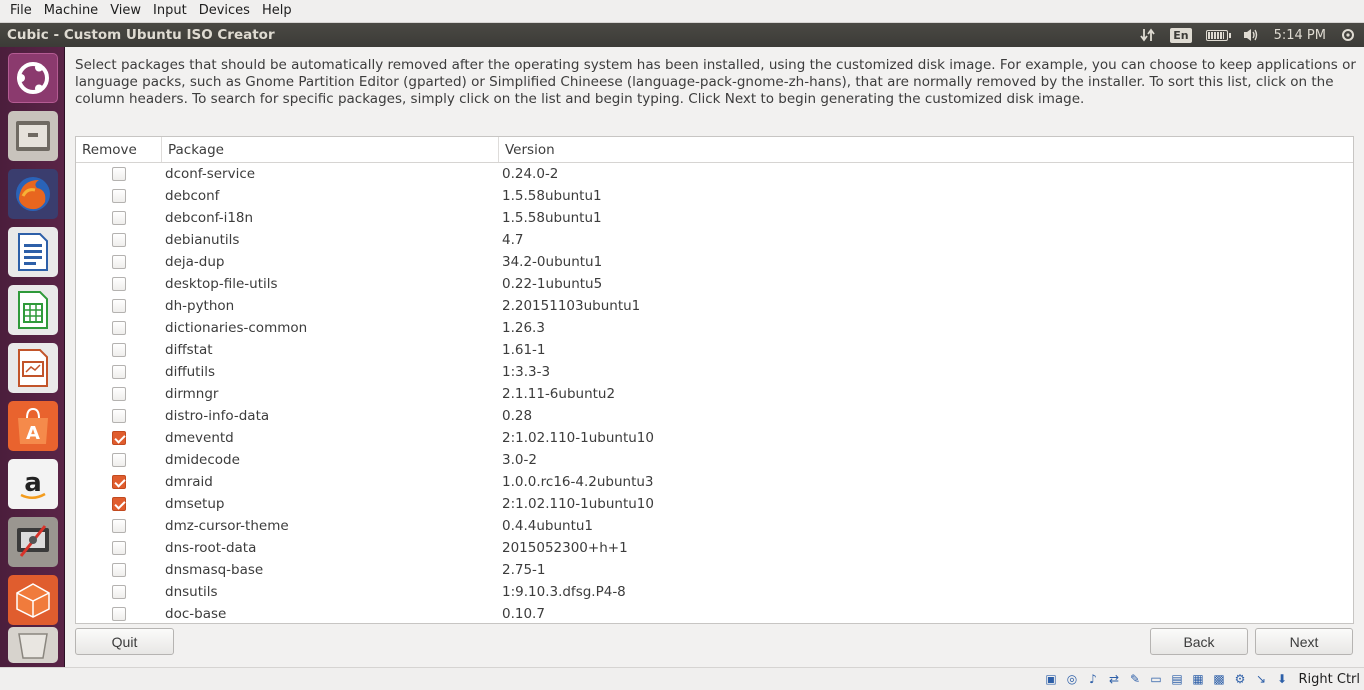 The width and height of the screenshot is (1364, 690). I want to click on package-name: distro-info-data, so click(217, 416).